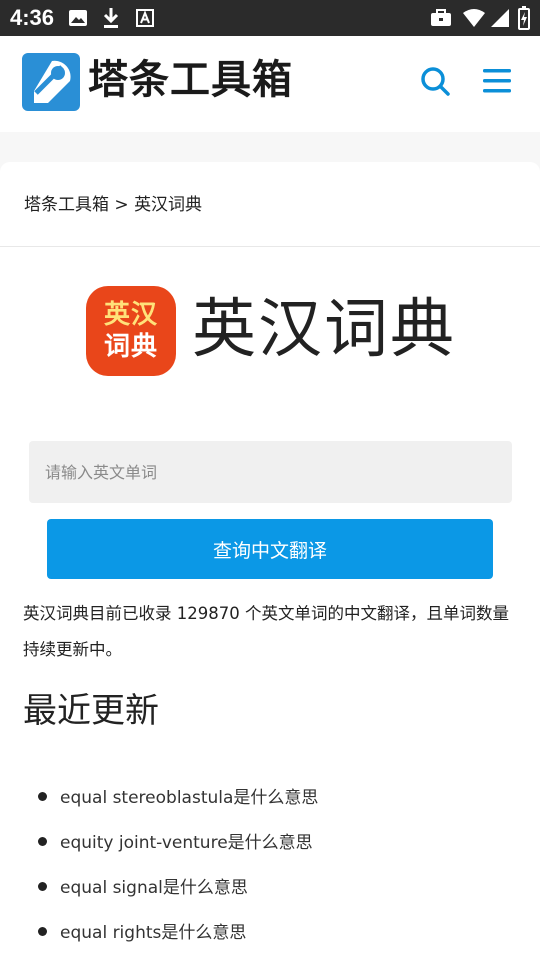  Describe the element at coordinates (270, 930) in the screenshot. I see `list-item: equal rights是什么意思` at that location.